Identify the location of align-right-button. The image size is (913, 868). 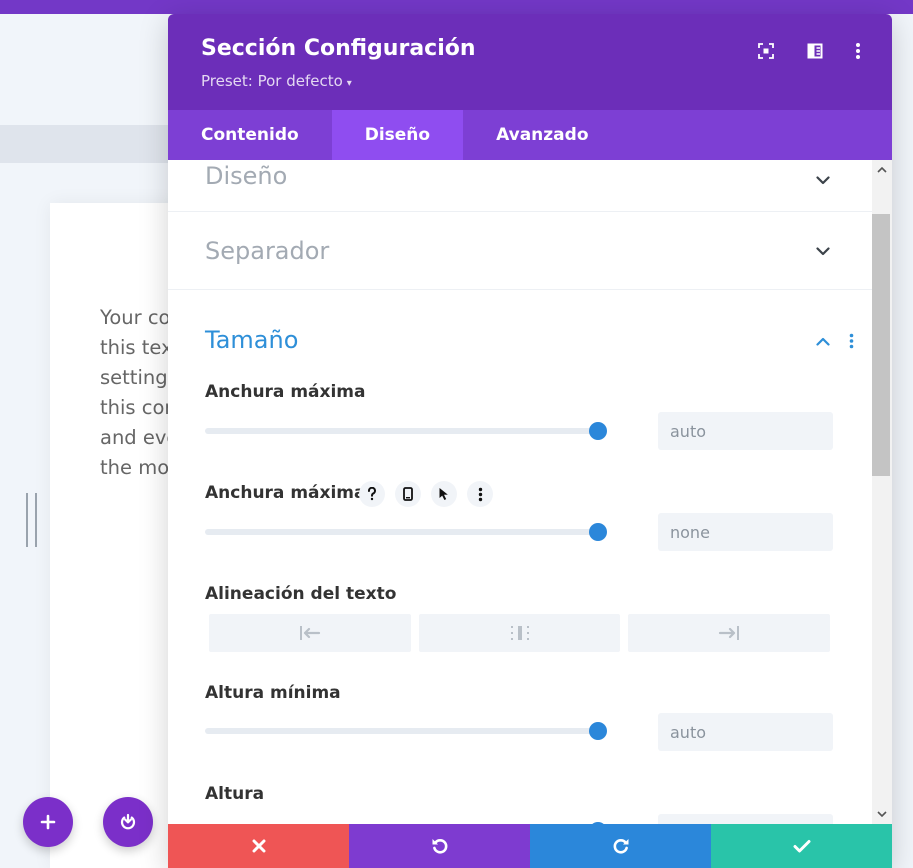
(729, 633).